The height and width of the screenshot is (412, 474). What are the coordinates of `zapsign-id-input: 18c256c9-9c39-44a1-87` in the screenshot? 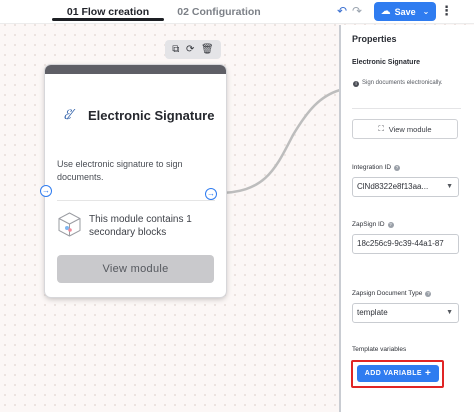 It's located at (405, 244).